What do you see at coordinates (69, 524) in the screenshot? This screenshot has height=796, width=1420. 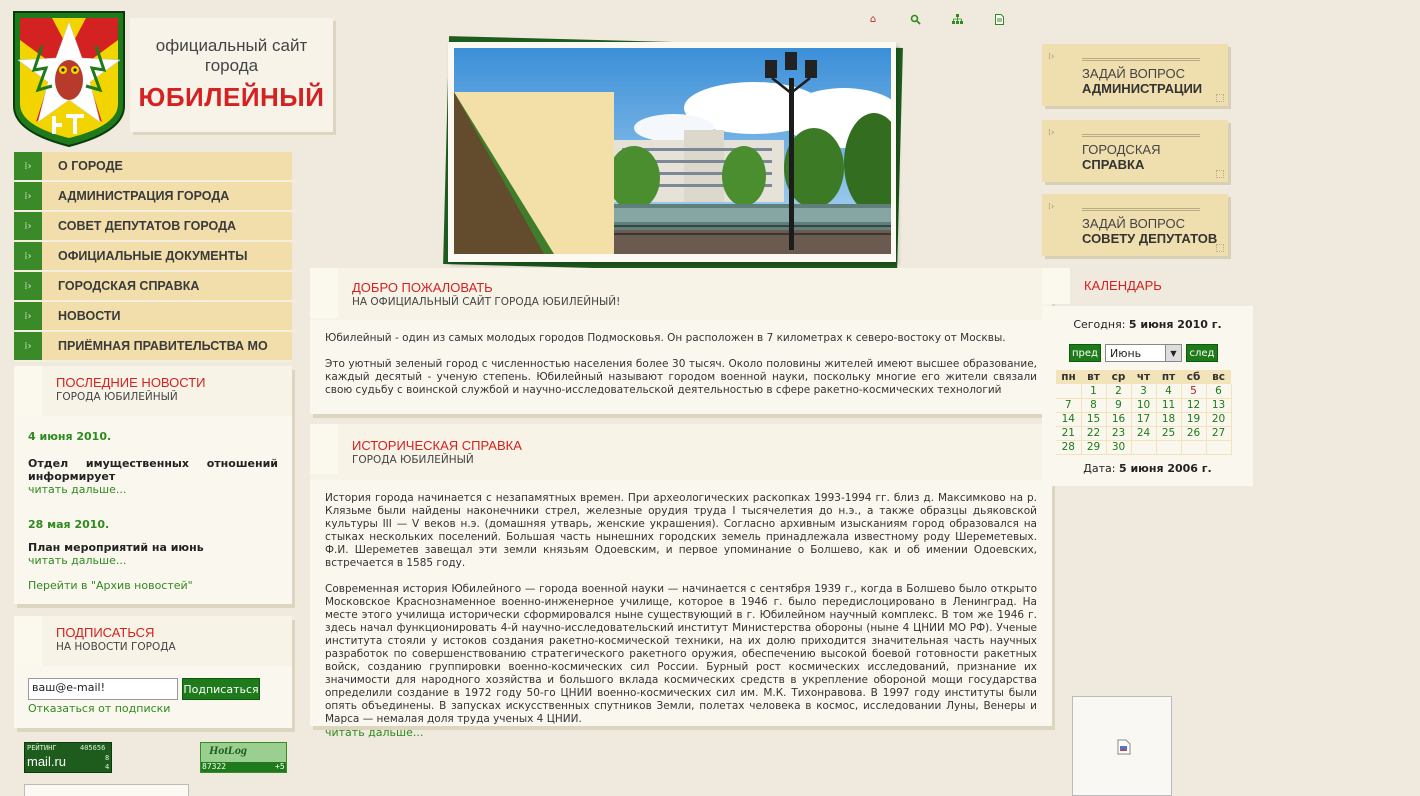 I see `news-date: 28 мая 2010.` at bounding box center [69, 524].